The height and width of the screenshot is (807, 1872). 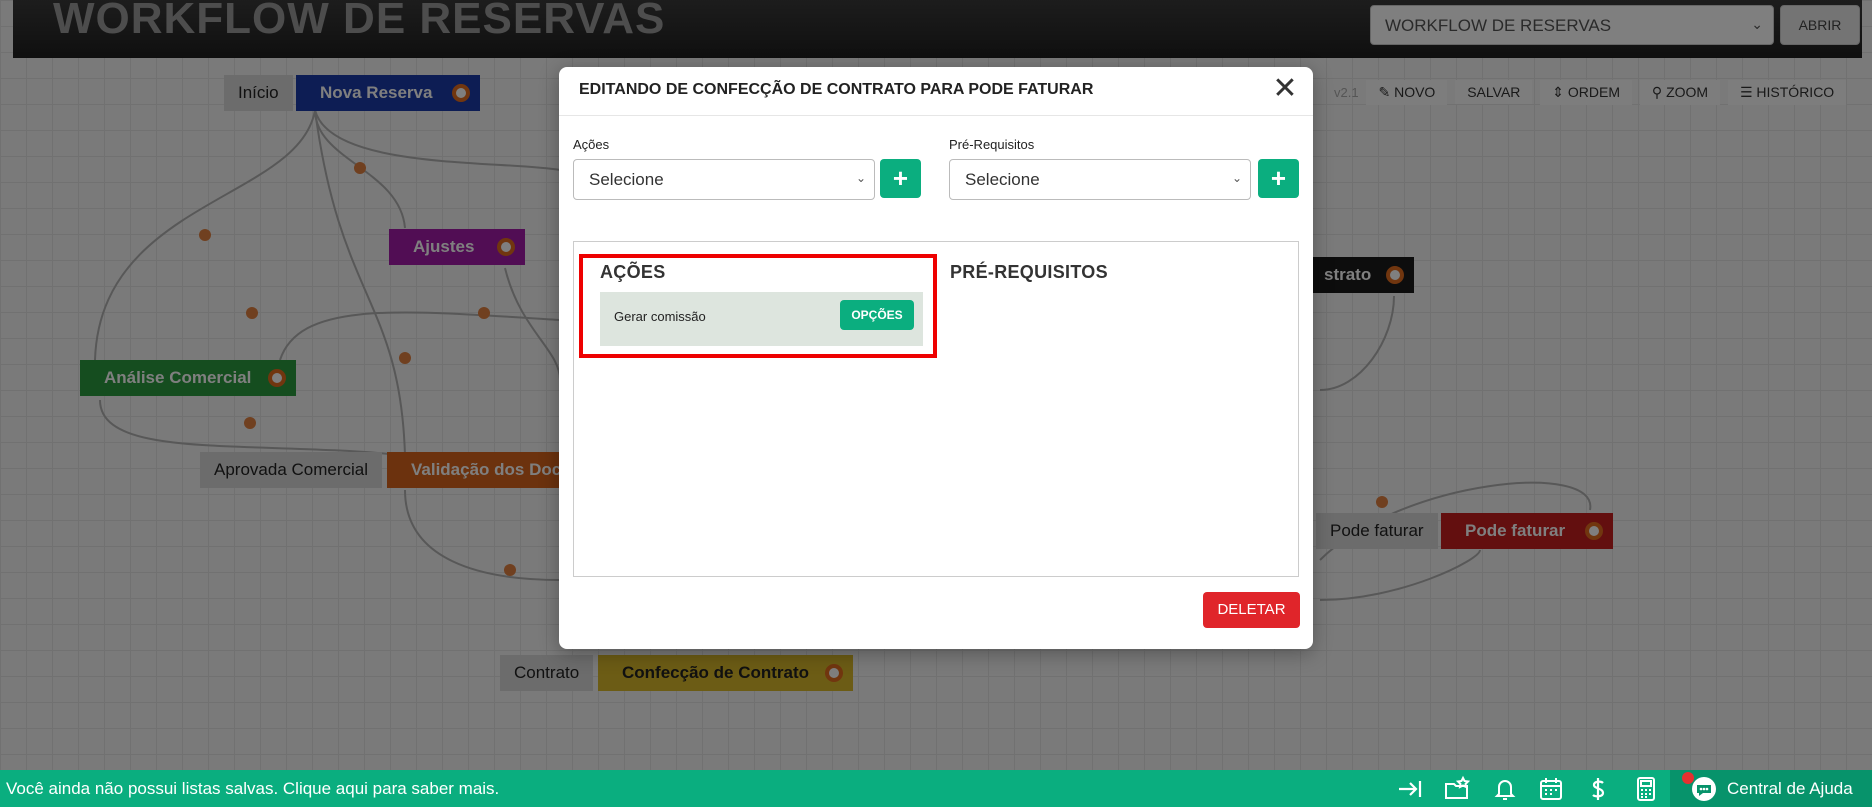 I want to click on dollar-icon, so click(x=1598, y=789).